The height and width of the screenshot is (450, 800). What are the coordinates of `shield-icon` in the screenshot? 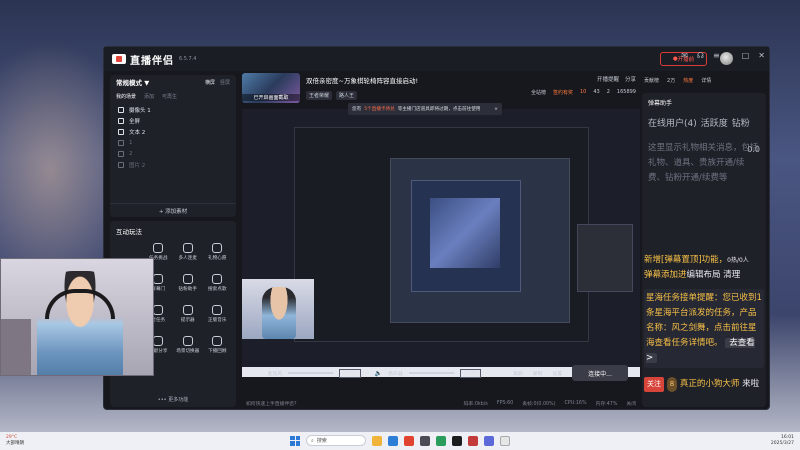 It's located at (158, 248).